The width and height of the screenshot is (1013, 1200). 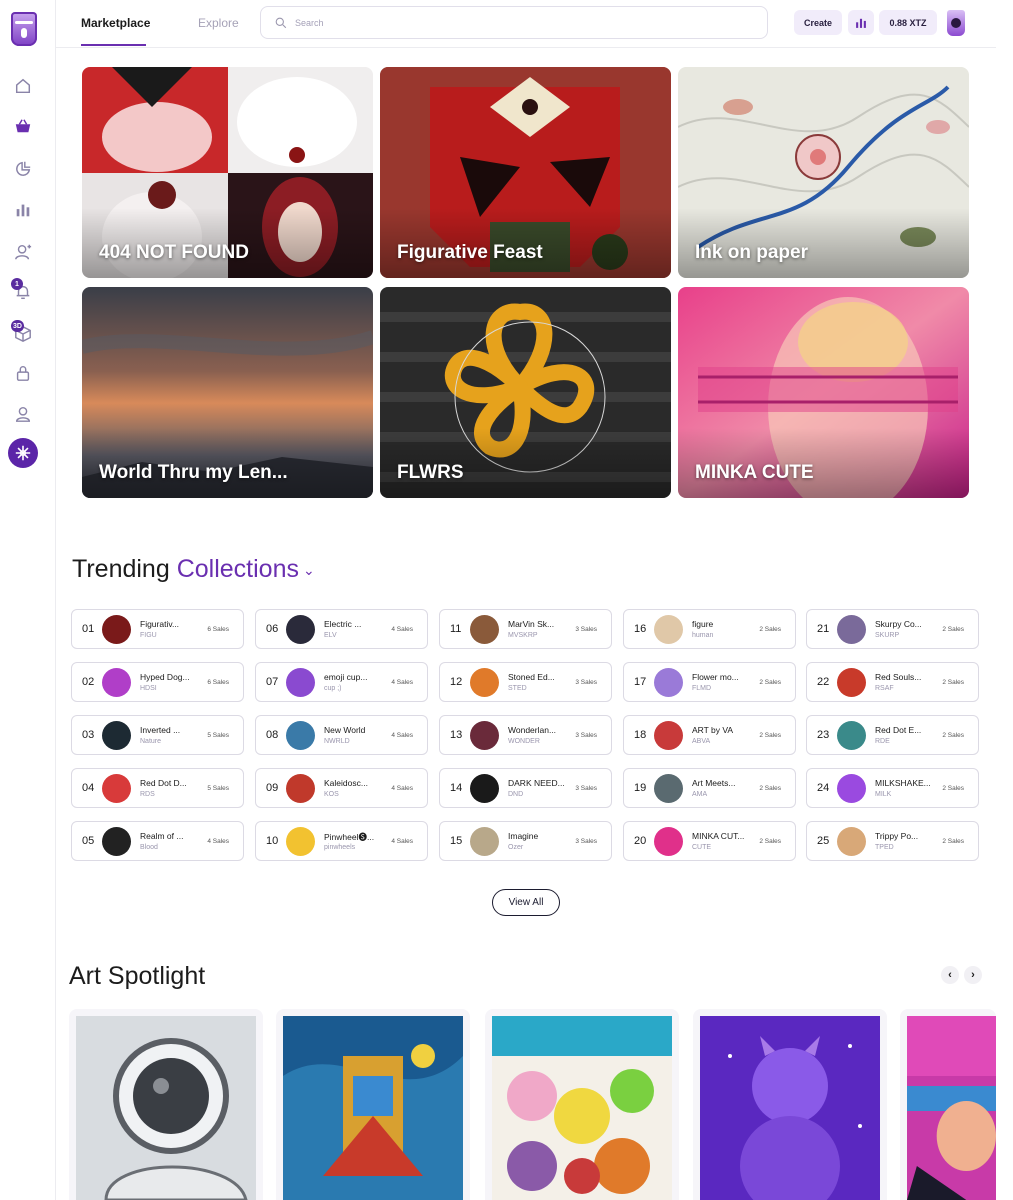 I want to click on sidebar: 1 3D, so click(x=28, y=600).